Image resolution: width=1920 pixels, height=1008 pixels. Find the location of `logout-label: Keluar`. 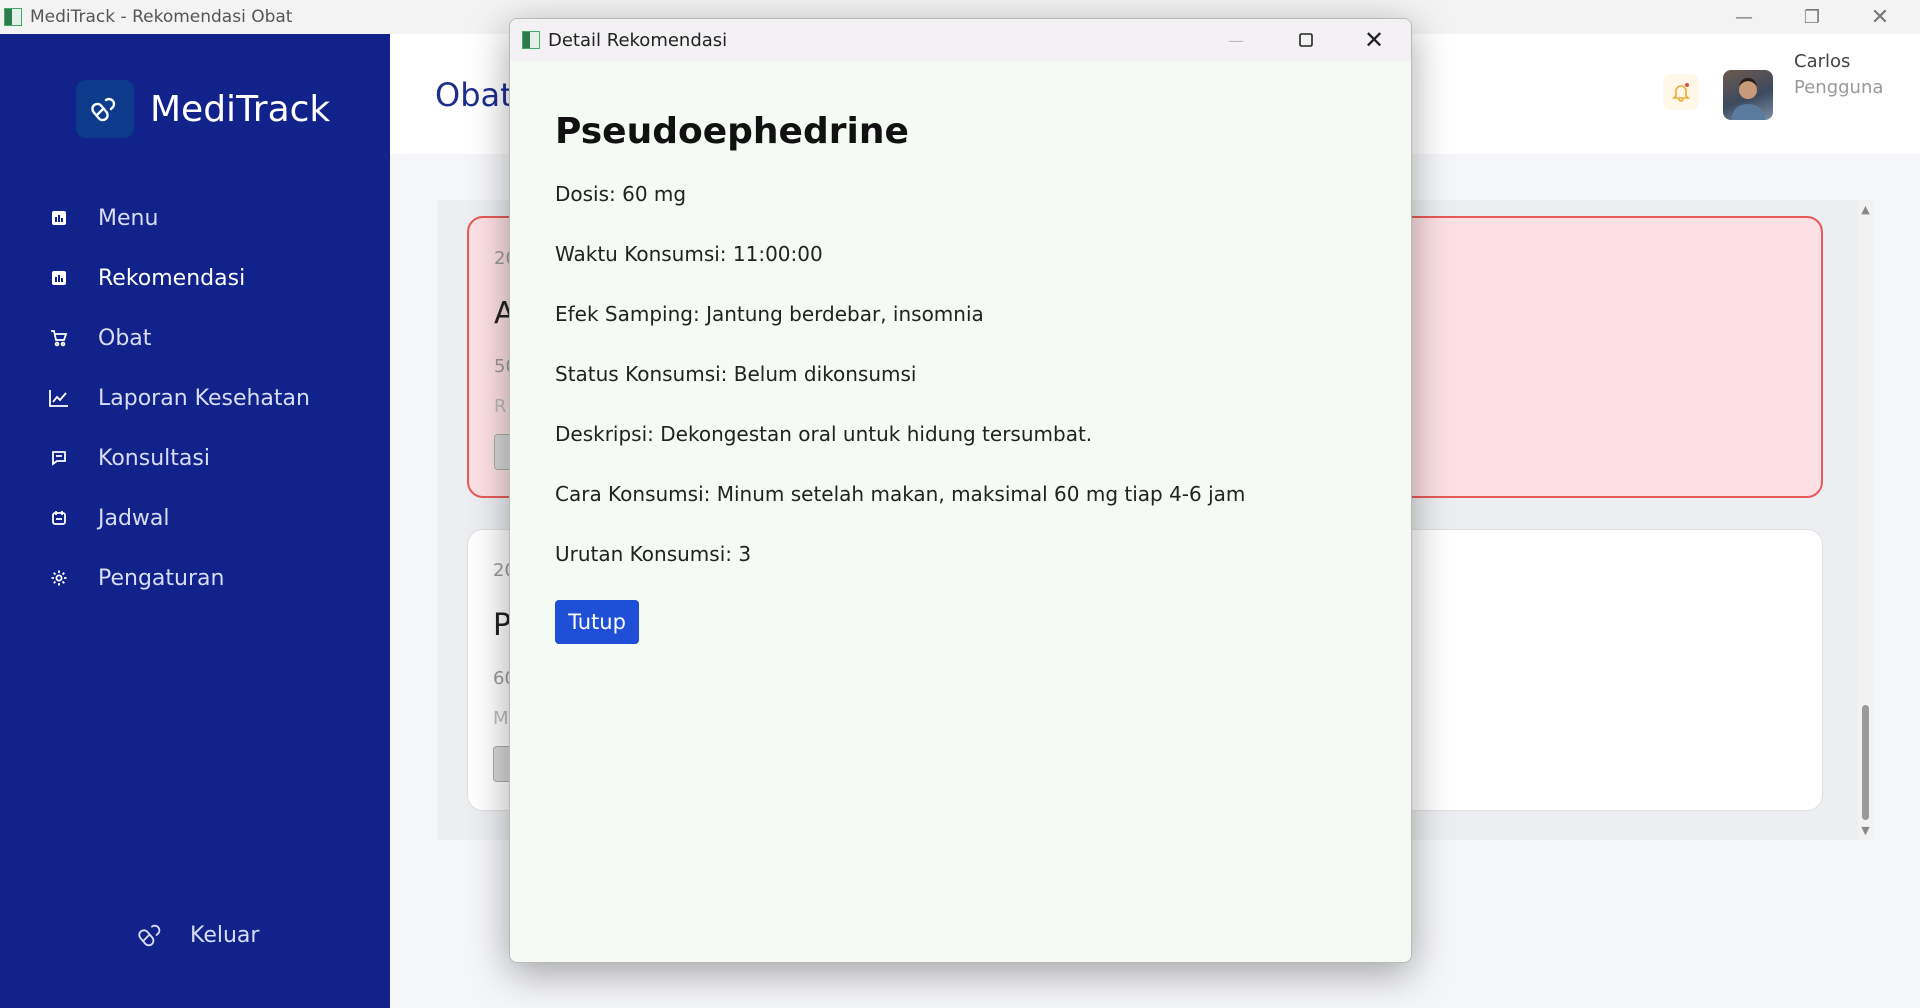

logout-label: Keluar is located at coordinates (225, 935).